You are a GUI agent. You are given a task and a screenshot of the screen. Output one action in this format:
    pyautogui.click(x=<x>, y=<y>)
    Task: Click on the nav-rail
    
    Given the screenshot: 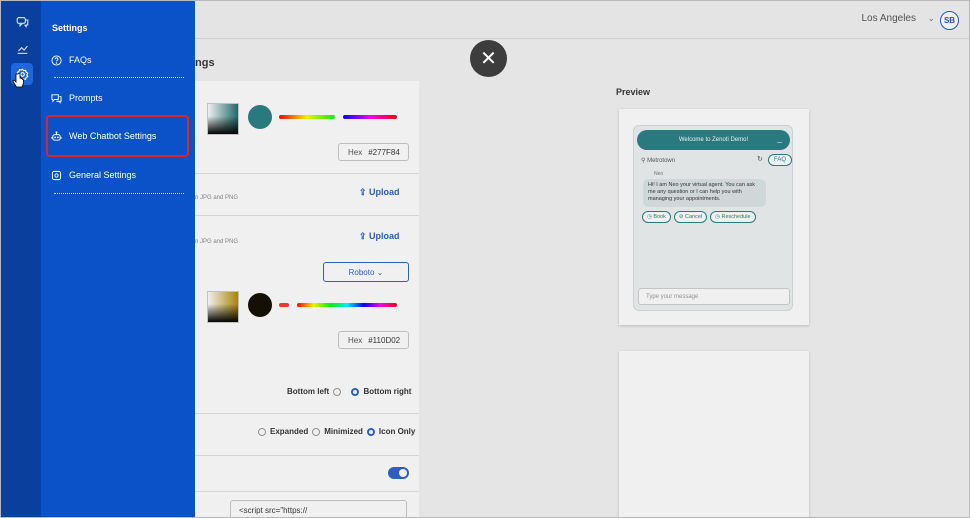 What is the action you would take?
    pyautogui.click(x=21, y=259)
    